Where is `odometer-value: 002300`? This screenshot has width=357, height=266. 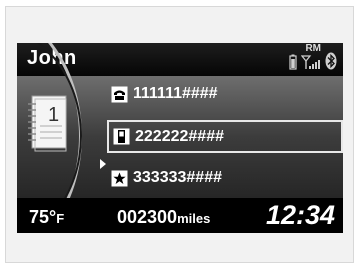 odometer-value: 002300 is located at coordinates (147, 217).